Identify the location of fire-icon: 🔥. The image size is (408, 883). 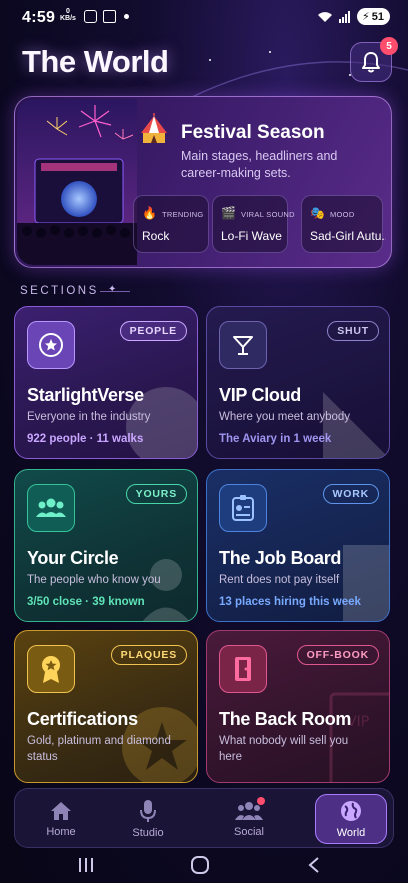
(149, 213).